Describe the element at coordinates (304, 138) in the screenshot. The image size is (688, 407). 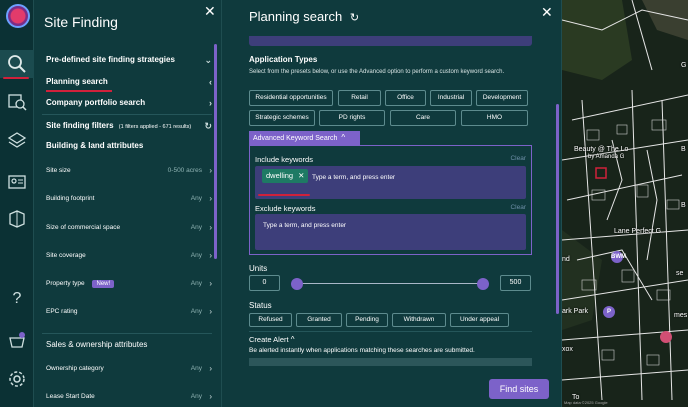
I see `advanced-keyword-tab: Advanced Keyword Search ^` at that location.